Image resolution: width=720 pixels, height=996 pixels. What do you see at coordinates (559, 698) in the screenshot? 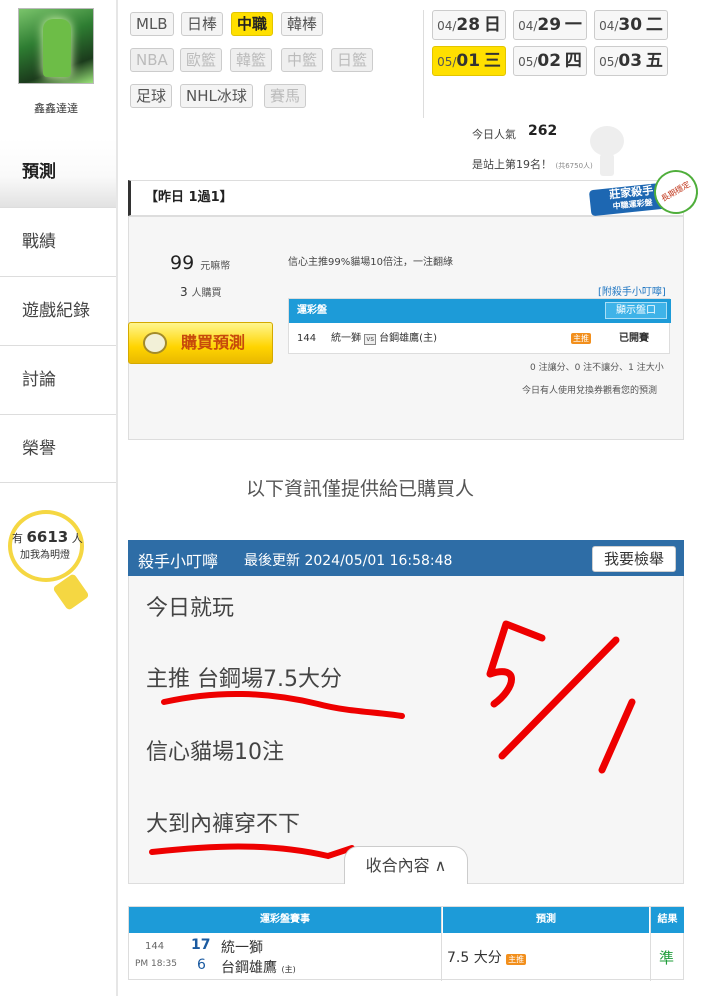
I see `handwritten-slash` at bounding box center [559, 698].